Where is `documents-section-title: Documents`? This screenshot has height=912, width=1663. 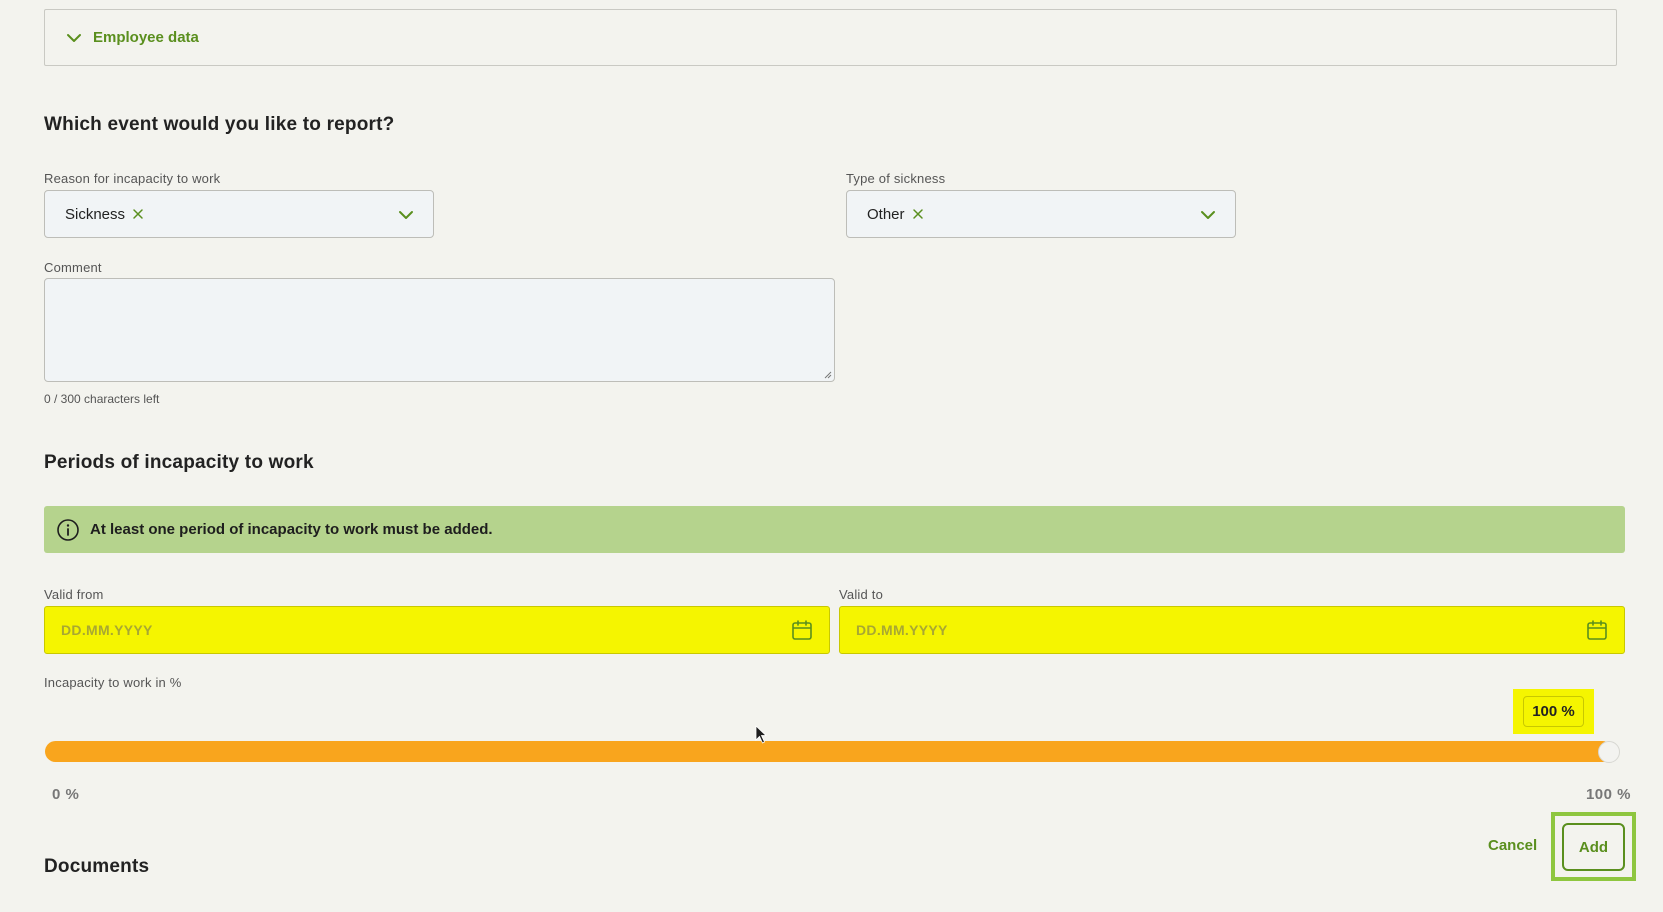 documents-section-title: Documents is located at coordinates (97, 866).